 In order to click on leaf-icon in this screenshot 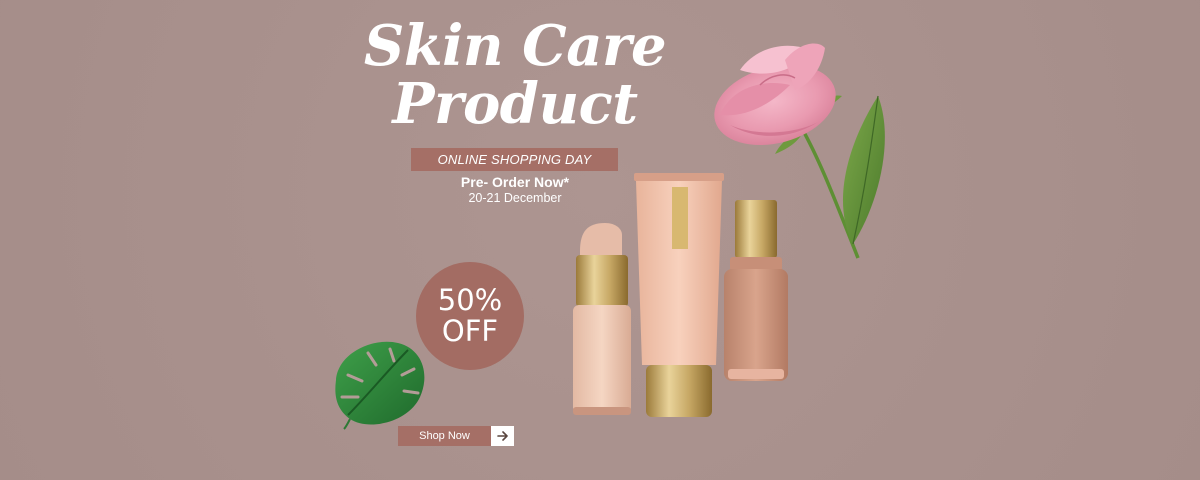, I will do `click(380, 385)`.